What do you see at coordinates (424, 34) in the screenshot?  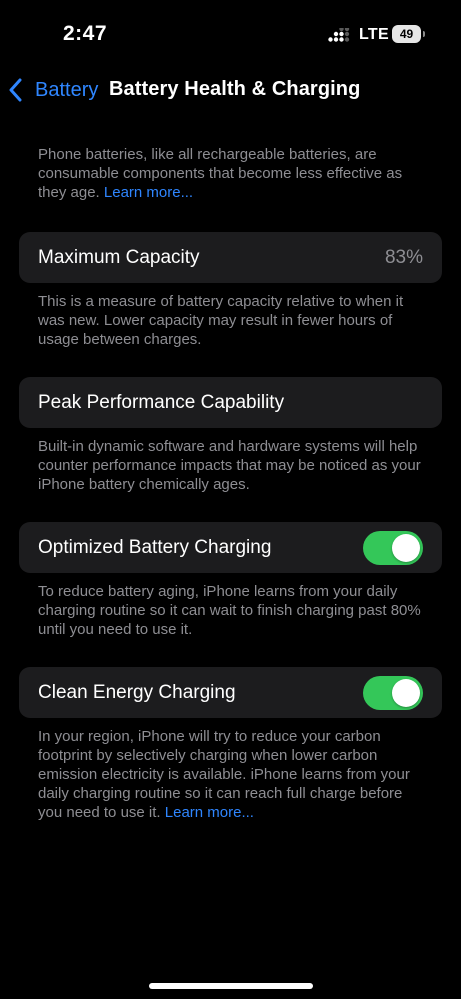 I see `battery-cap` at bounding box center [424, 34].